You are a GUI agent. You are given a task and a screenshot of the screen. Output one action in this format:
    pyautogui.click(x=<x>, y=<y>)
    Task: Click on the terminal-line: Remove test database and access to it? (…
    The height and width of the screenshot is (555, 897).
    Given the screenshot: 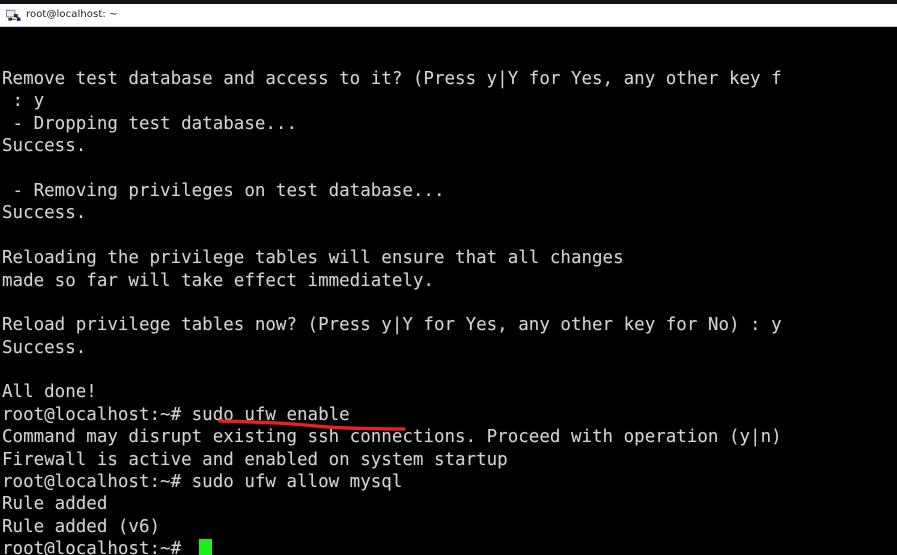 What is the action you would take?
    pyautogui.click(x=392, y=79)
    